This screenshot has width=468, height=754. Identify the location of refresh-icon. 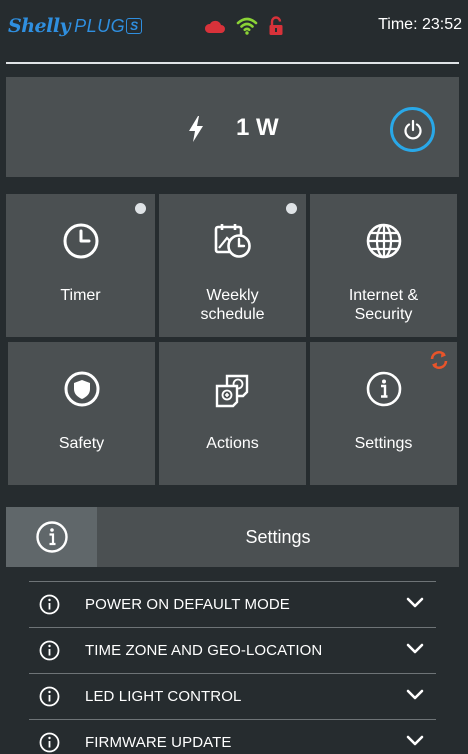
(439, 360).